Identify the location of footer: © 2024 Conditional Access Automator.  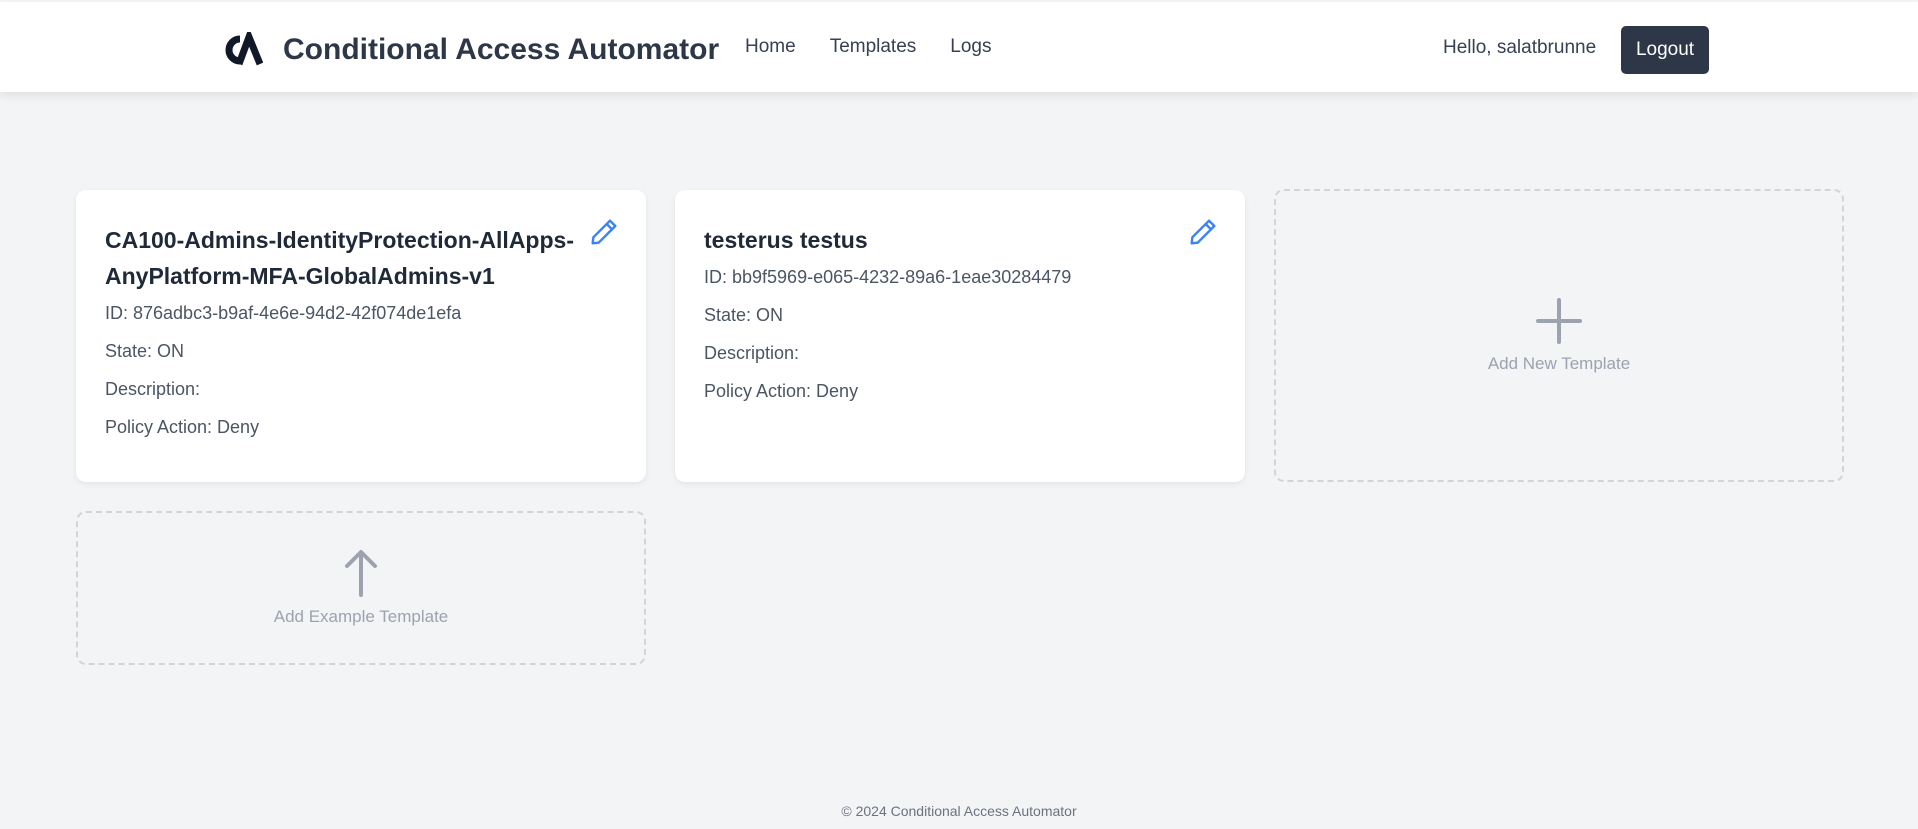
(959, 811).